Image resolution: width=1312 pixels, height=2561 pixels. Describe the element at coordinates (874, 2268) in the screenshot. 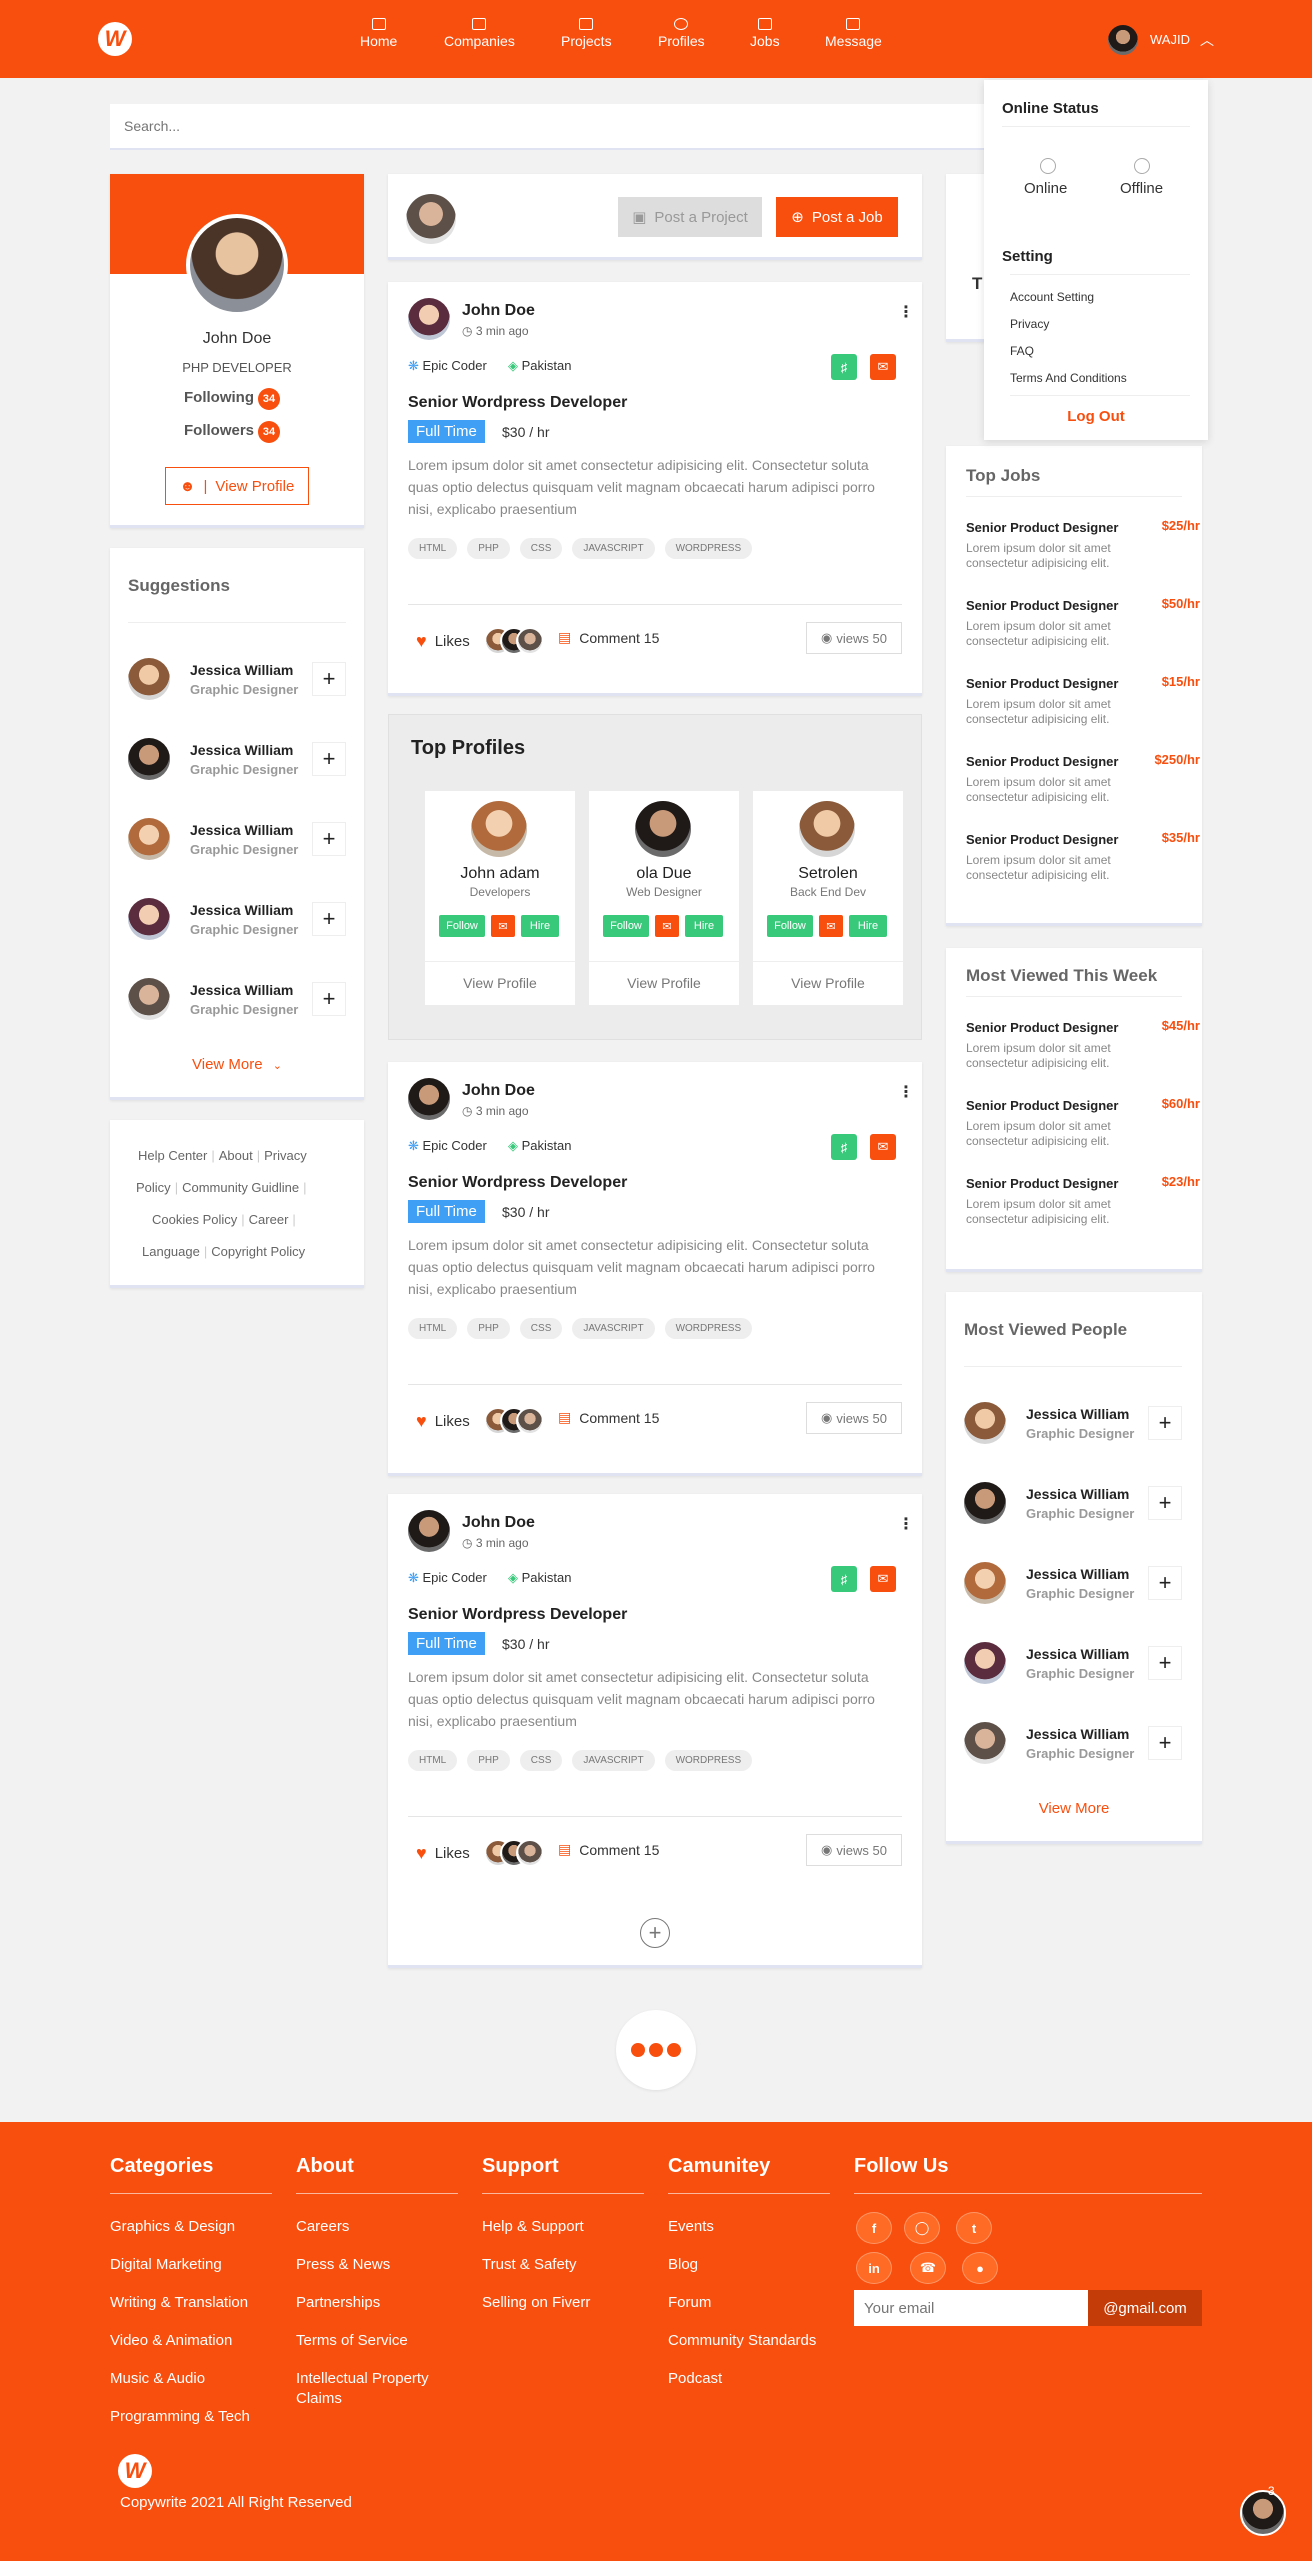

I see `linkedin-icon: in` at that location.